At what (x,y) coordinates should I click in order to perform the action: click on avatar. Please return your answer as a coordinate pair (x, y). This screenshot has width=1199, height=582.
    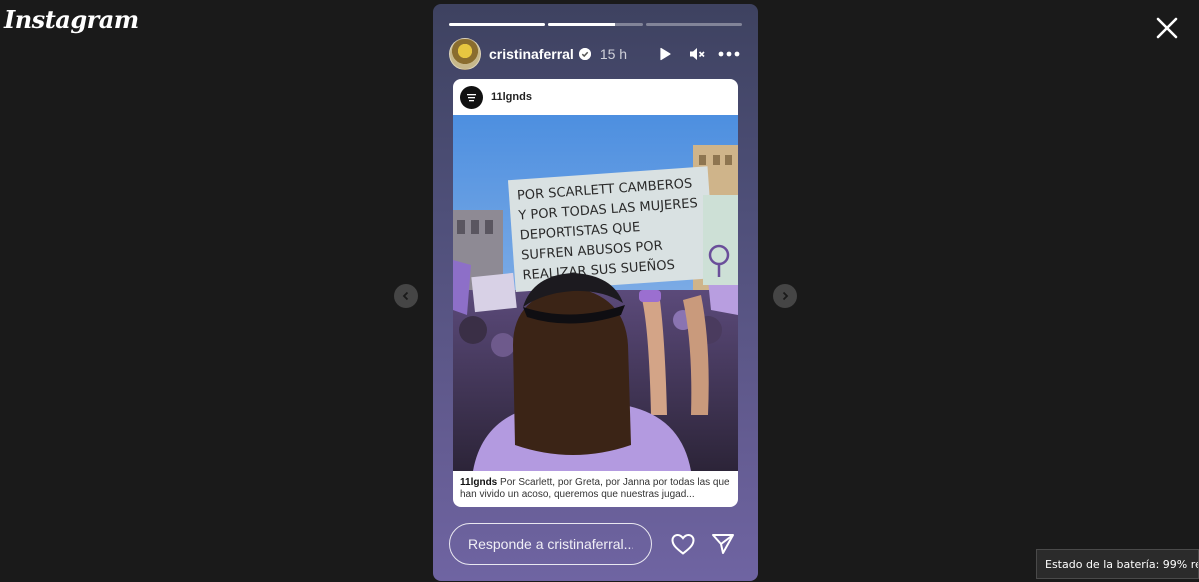
    Looking at the image, I should click on (465, 54).